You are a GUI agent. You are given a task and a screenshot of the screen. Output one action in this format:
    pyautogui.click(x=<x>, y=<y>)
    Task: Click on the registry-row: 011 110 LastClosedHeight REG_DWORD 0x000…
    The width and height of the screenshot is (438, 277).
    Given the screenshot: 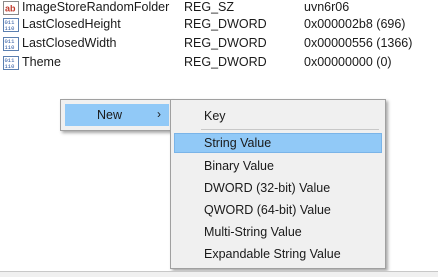 What is the action you would take?
    pyautogui.click(x=219, y=25)
    